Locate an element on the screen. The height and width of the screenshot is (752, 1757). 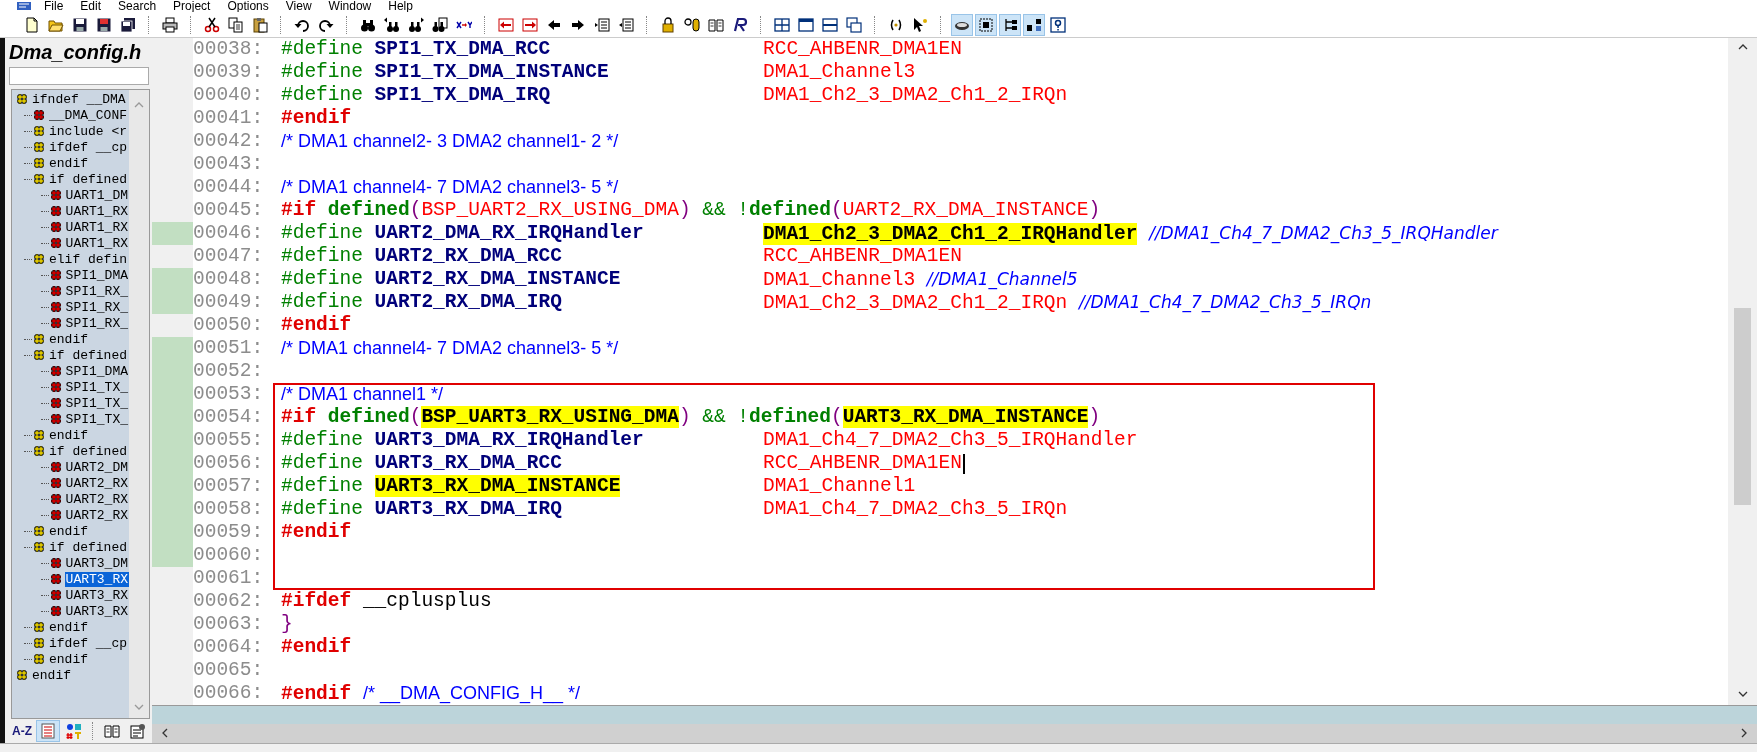
line-number: 00061: is located at coordinates (229, 578).